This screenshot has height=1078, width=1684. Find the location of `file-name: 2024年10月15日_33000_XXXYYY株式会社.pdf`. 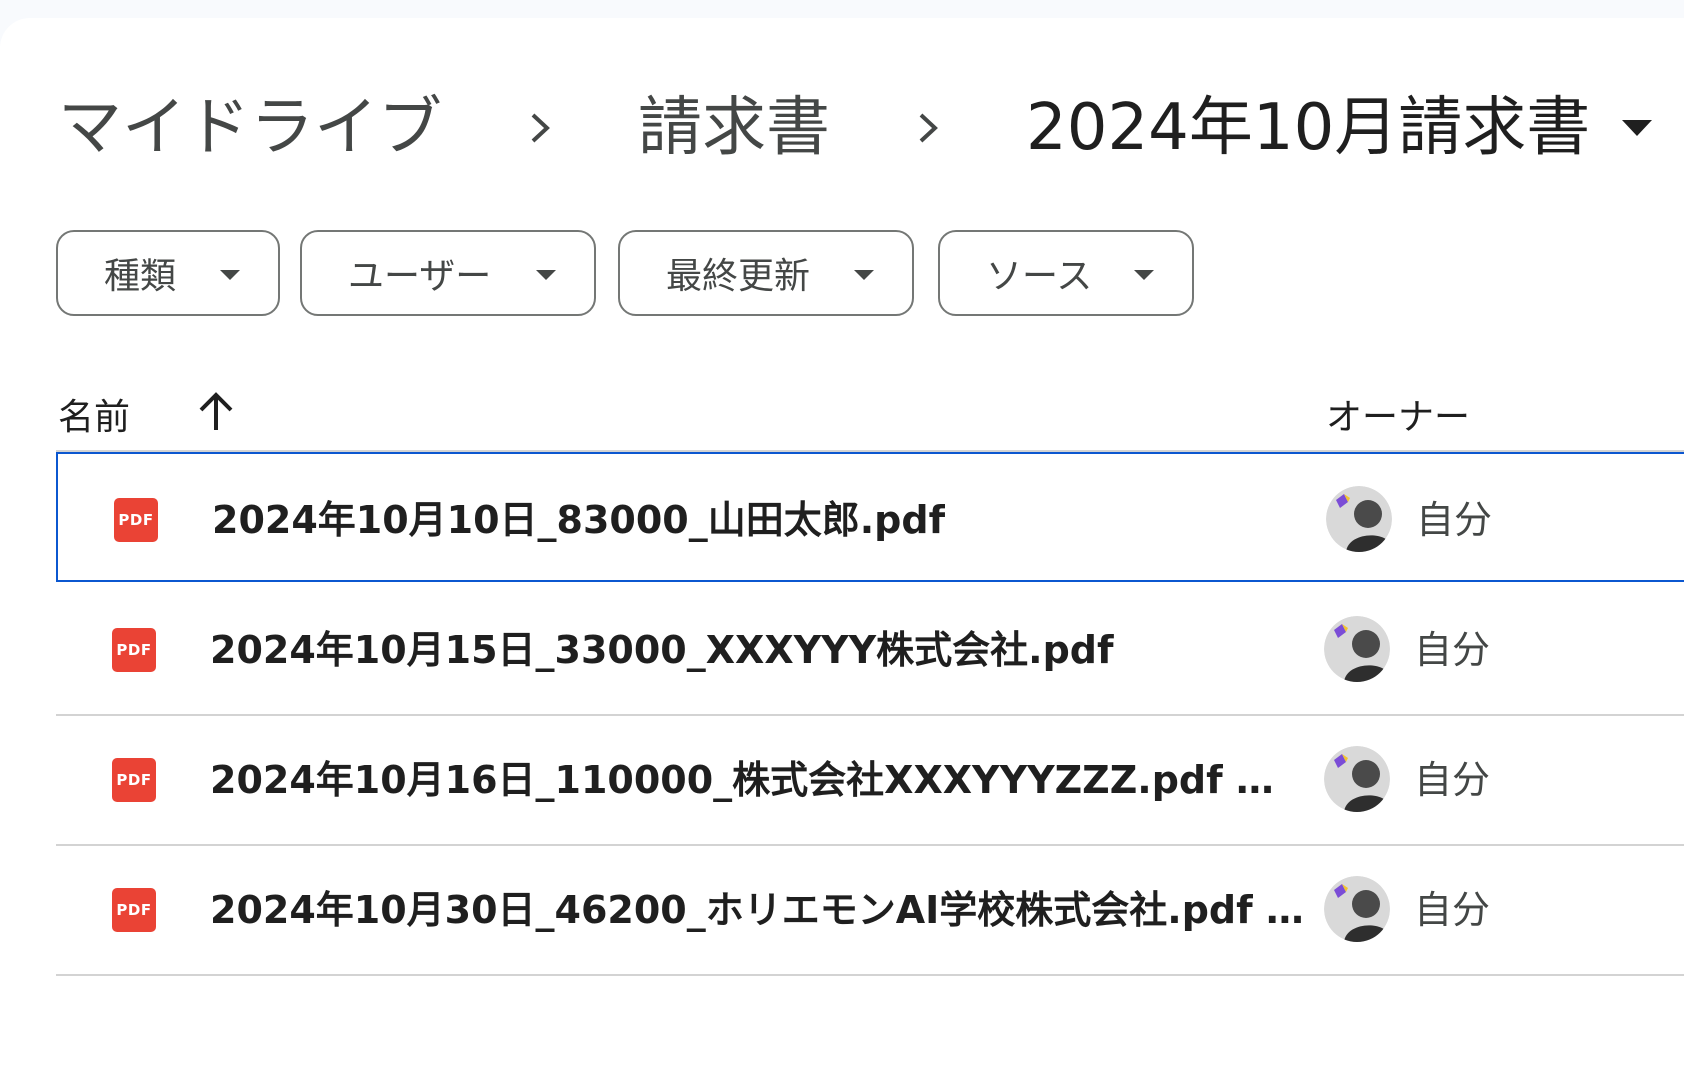

file-name: 2024年10月15日_33000_XXXYYY株式会社.pdf is located at coordinates (662, 650).